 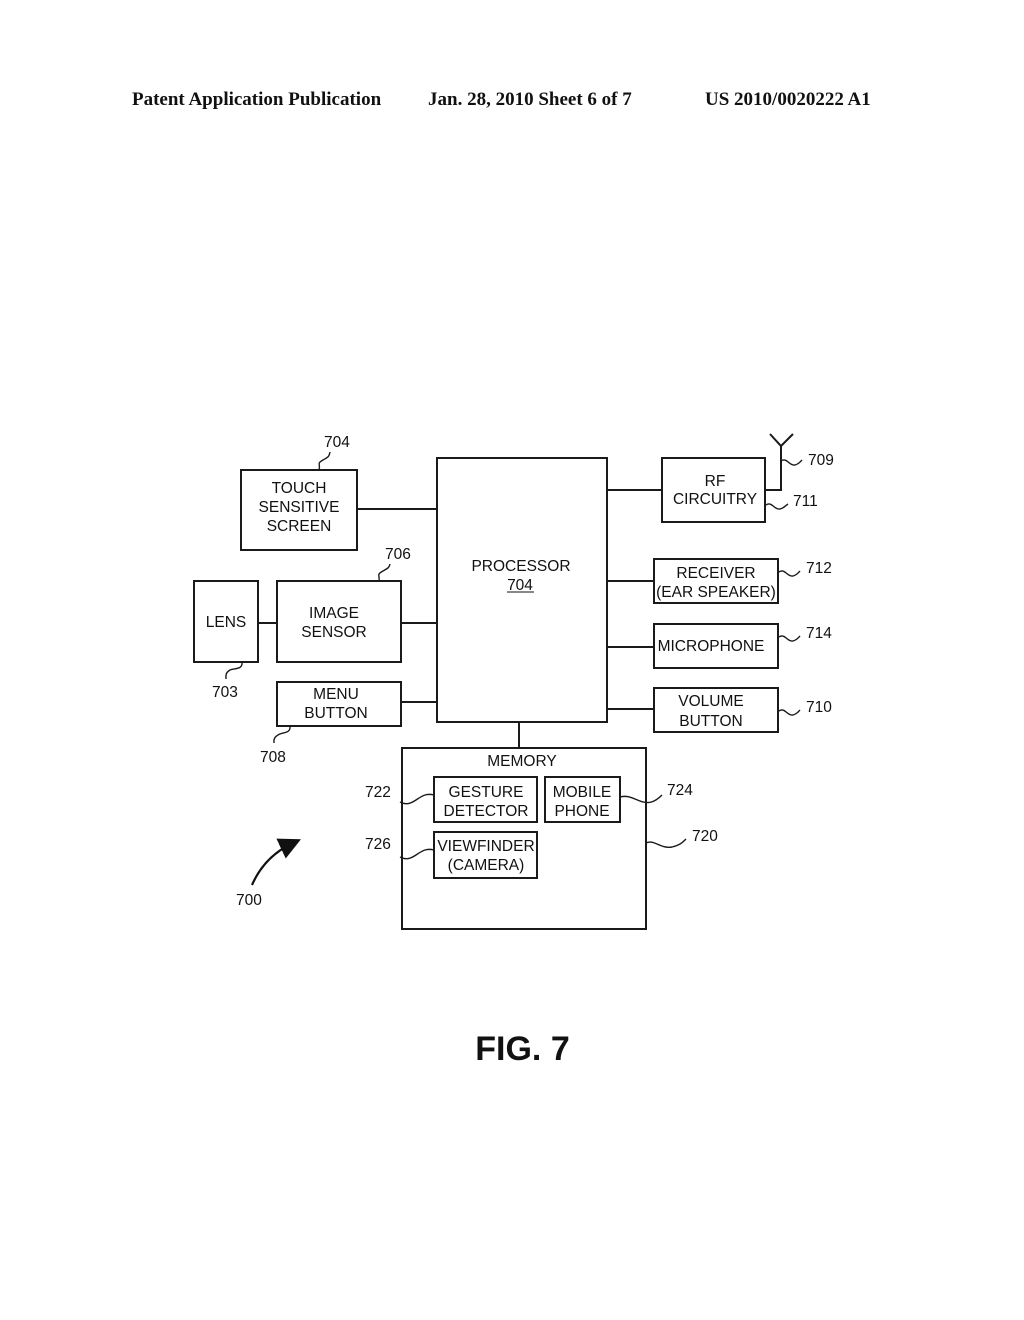 What do you see at coordinates (716, 592) in the screenshot?
I see `receiver-line-2: (EAR SPEAKER)` at bounding box center [716, 592].